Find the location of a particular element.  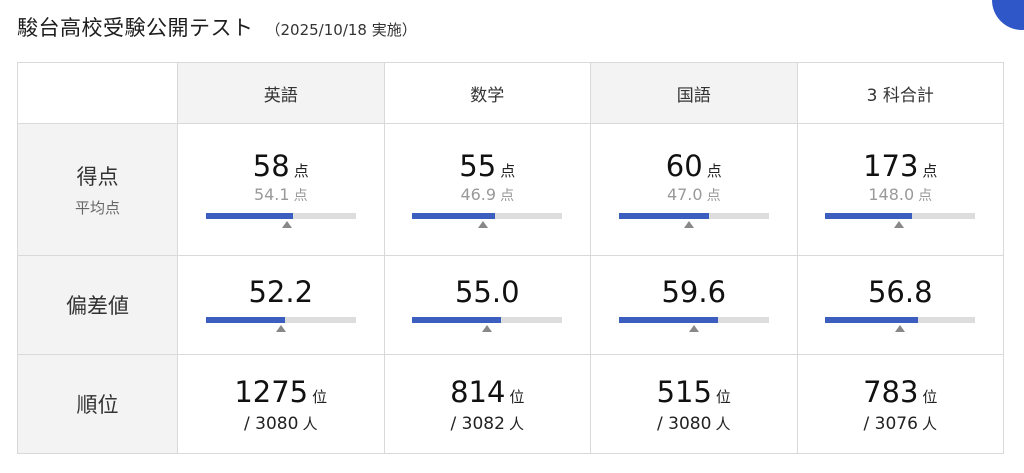

column-header-total: 3 科合計 is located at coordinates (900, 93).